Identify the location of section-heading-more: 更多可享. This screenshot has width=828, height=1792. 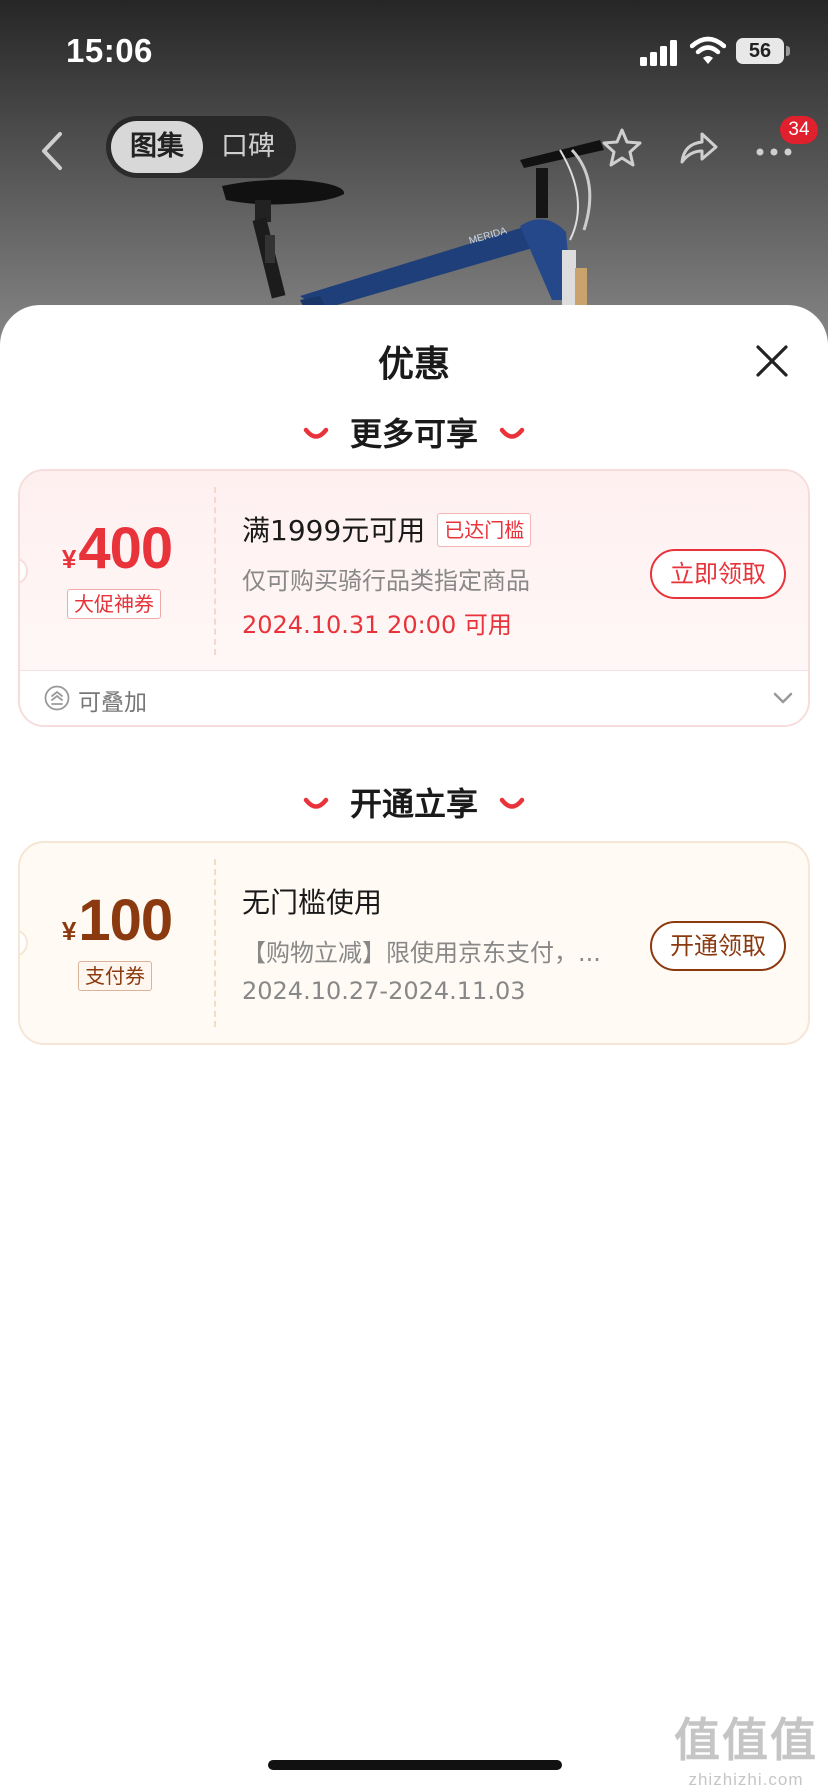
(414, 434).